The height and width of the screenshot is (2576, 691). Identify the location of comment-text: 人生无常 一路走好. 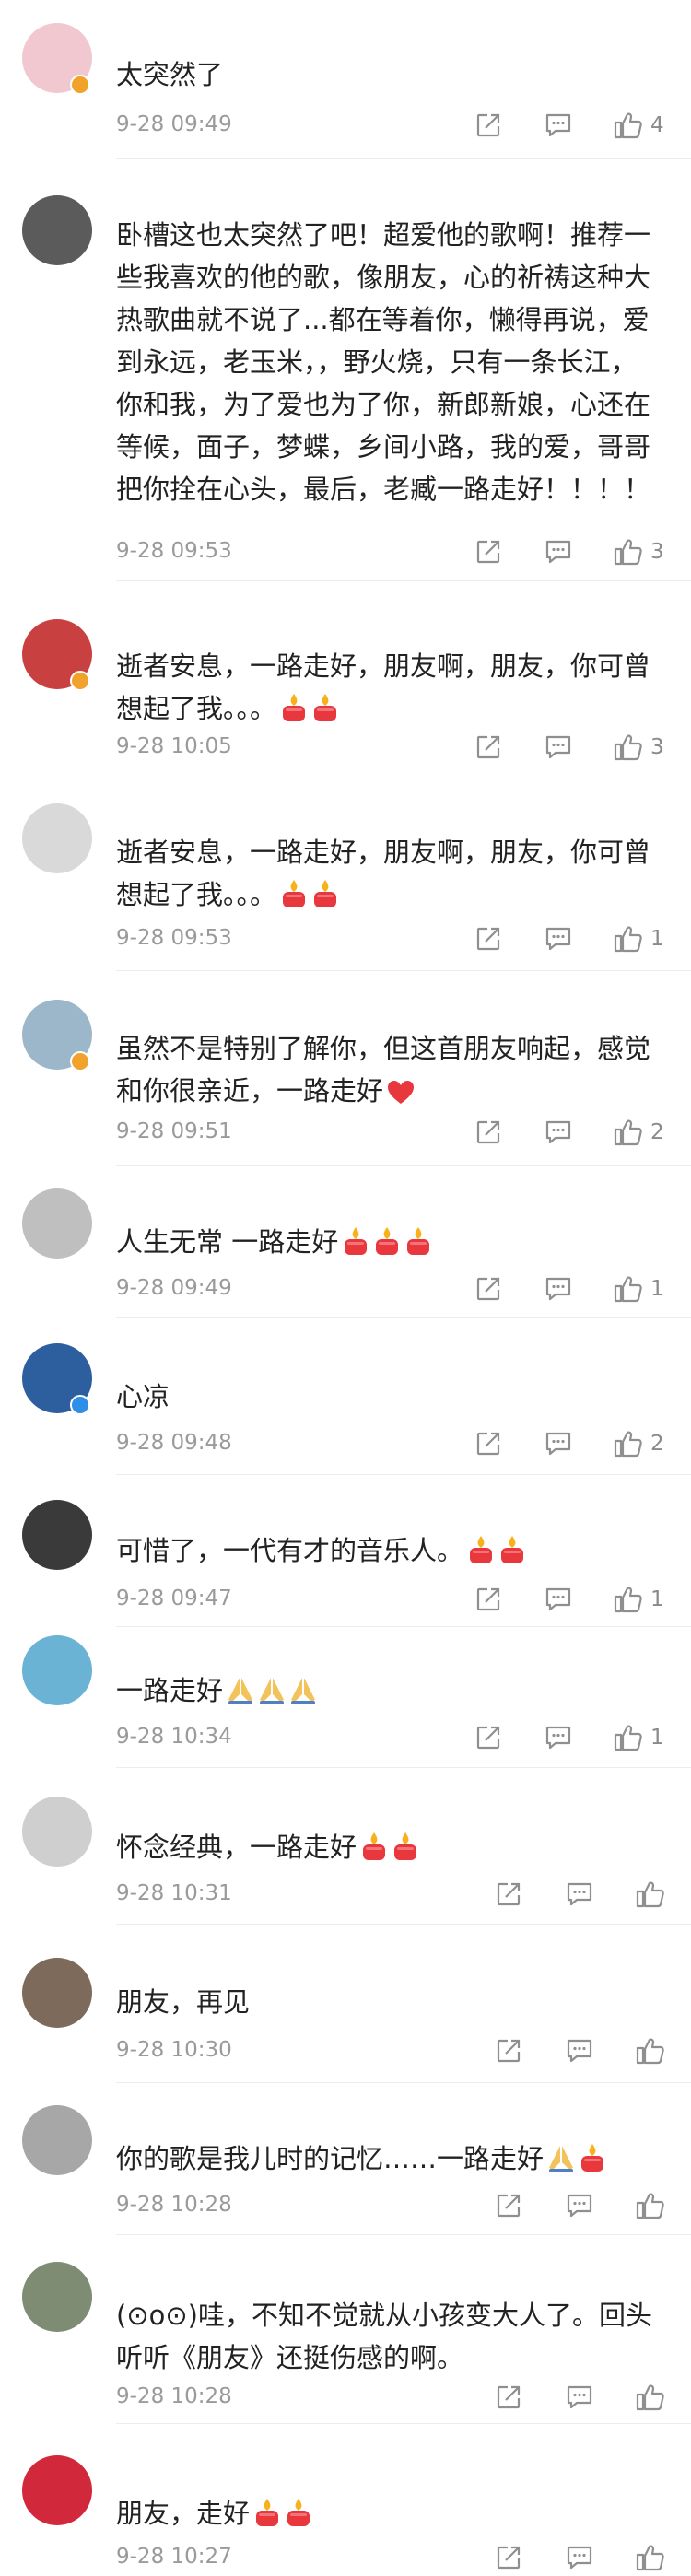
(385, 1245).